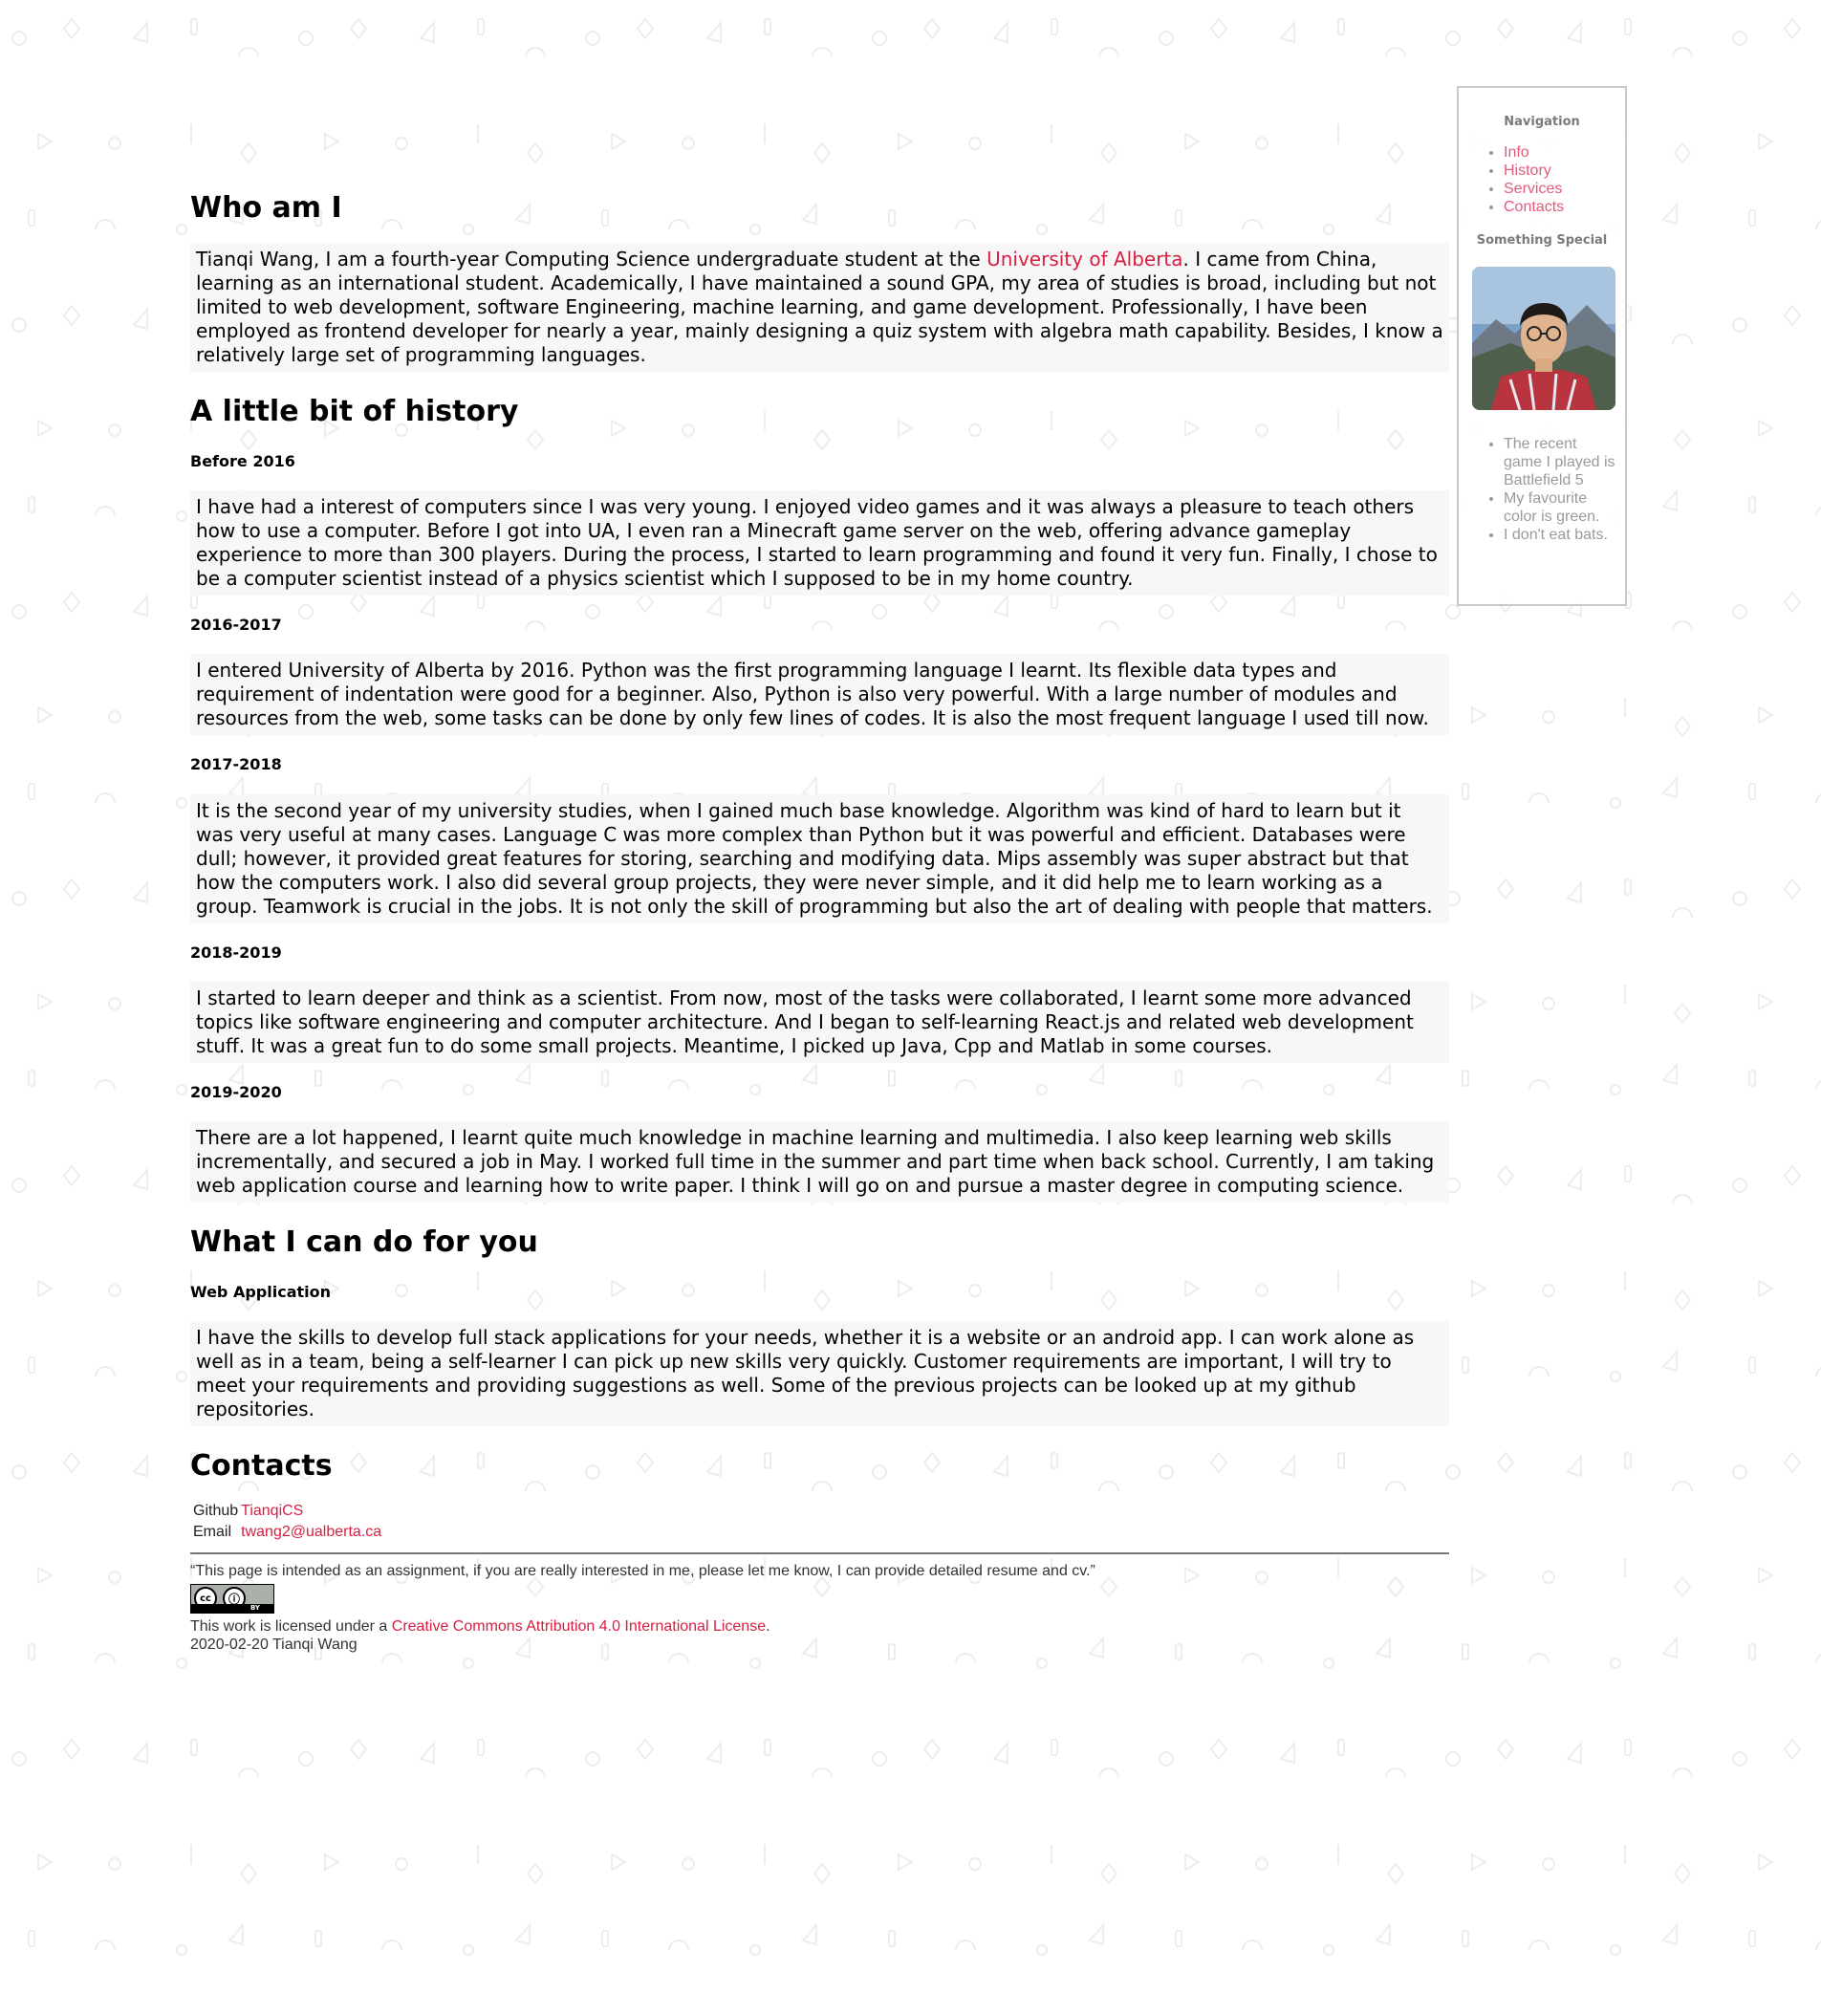 Image resolution: width=1821 pixels, height=2016 pixels. What do you see at coordinates (272, 1511) in the screenshot?
I see `github-link: TianqiCS` at bounding box center [272, 1511].